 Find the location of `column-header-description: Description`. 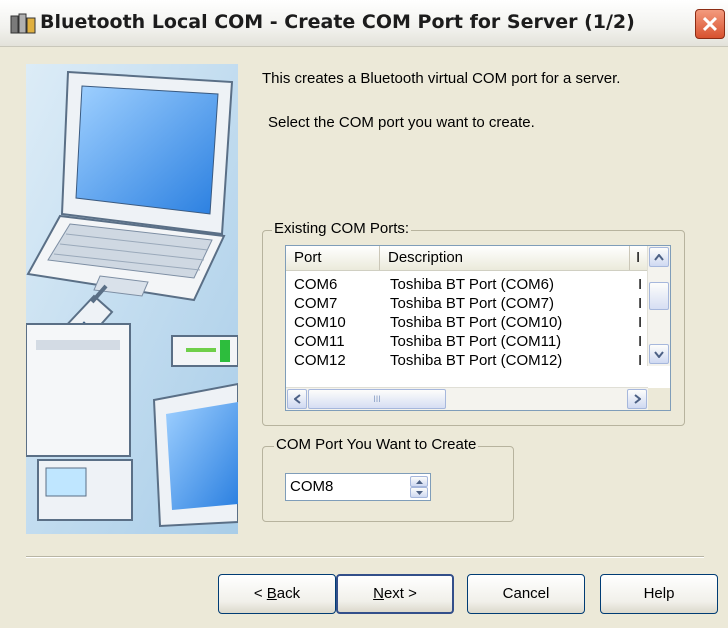

column-header-description: Description is located at coordinates (505, 258).